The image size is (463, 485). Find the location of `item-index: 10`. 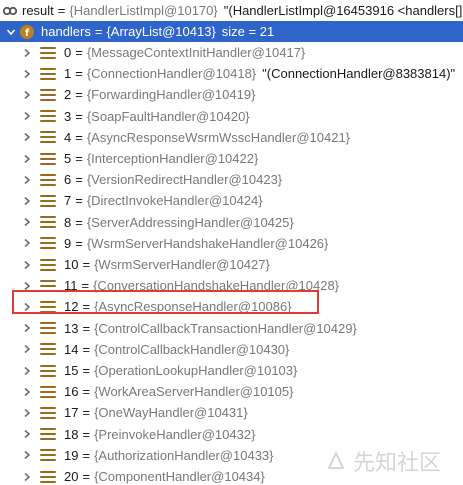

item-index: 10 is located at coordinates (71, 264).